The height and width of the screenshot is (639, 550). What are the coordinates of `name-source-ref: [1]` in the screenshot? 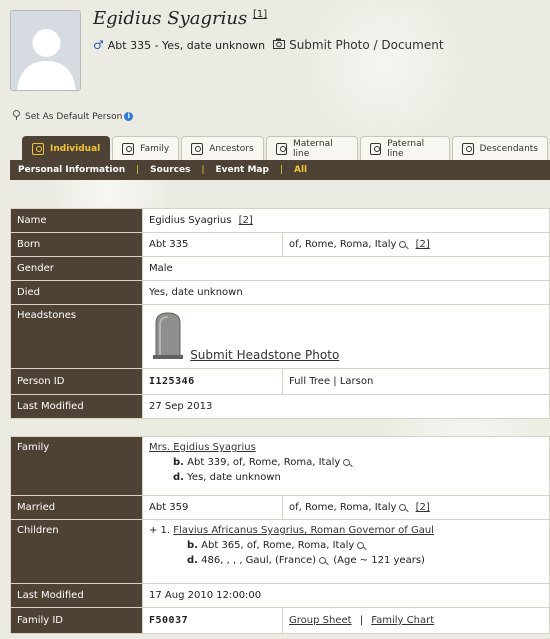 It's located at (260, 14).